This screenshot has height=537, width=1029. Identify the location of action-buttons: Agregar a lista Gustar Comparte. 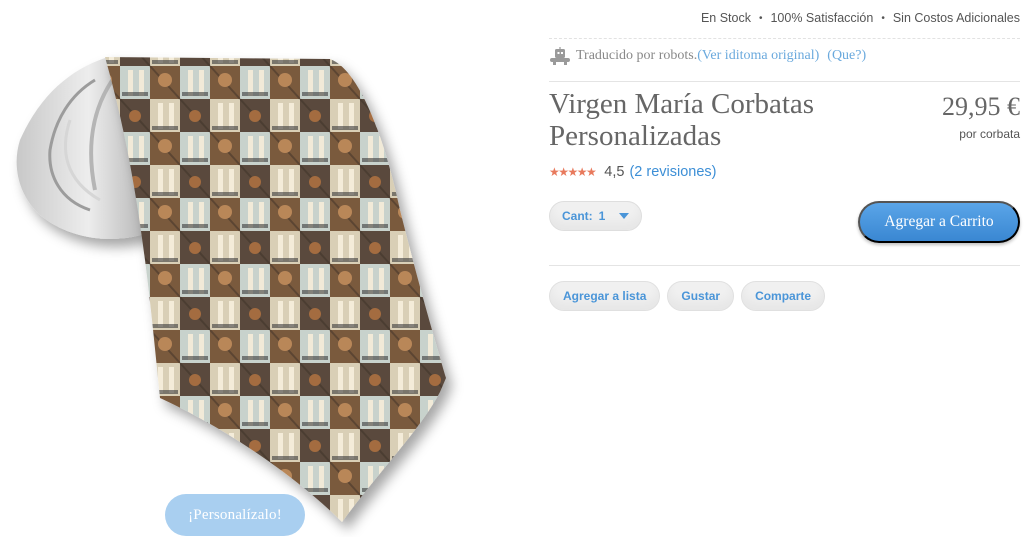
(687, 296).